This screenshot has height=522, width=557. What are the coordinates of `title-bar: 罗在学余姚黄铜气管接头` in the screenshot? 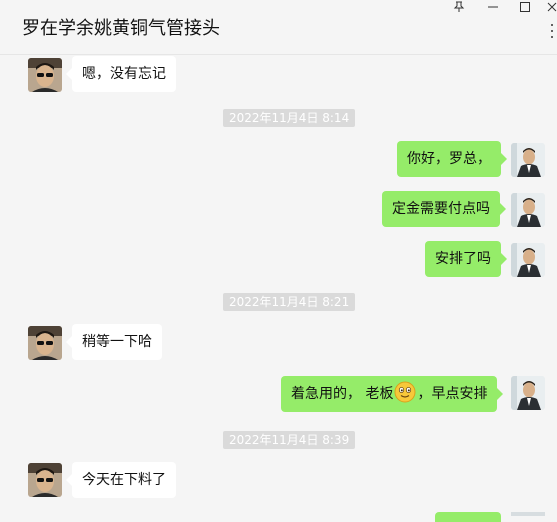 It's located at (278, 27).